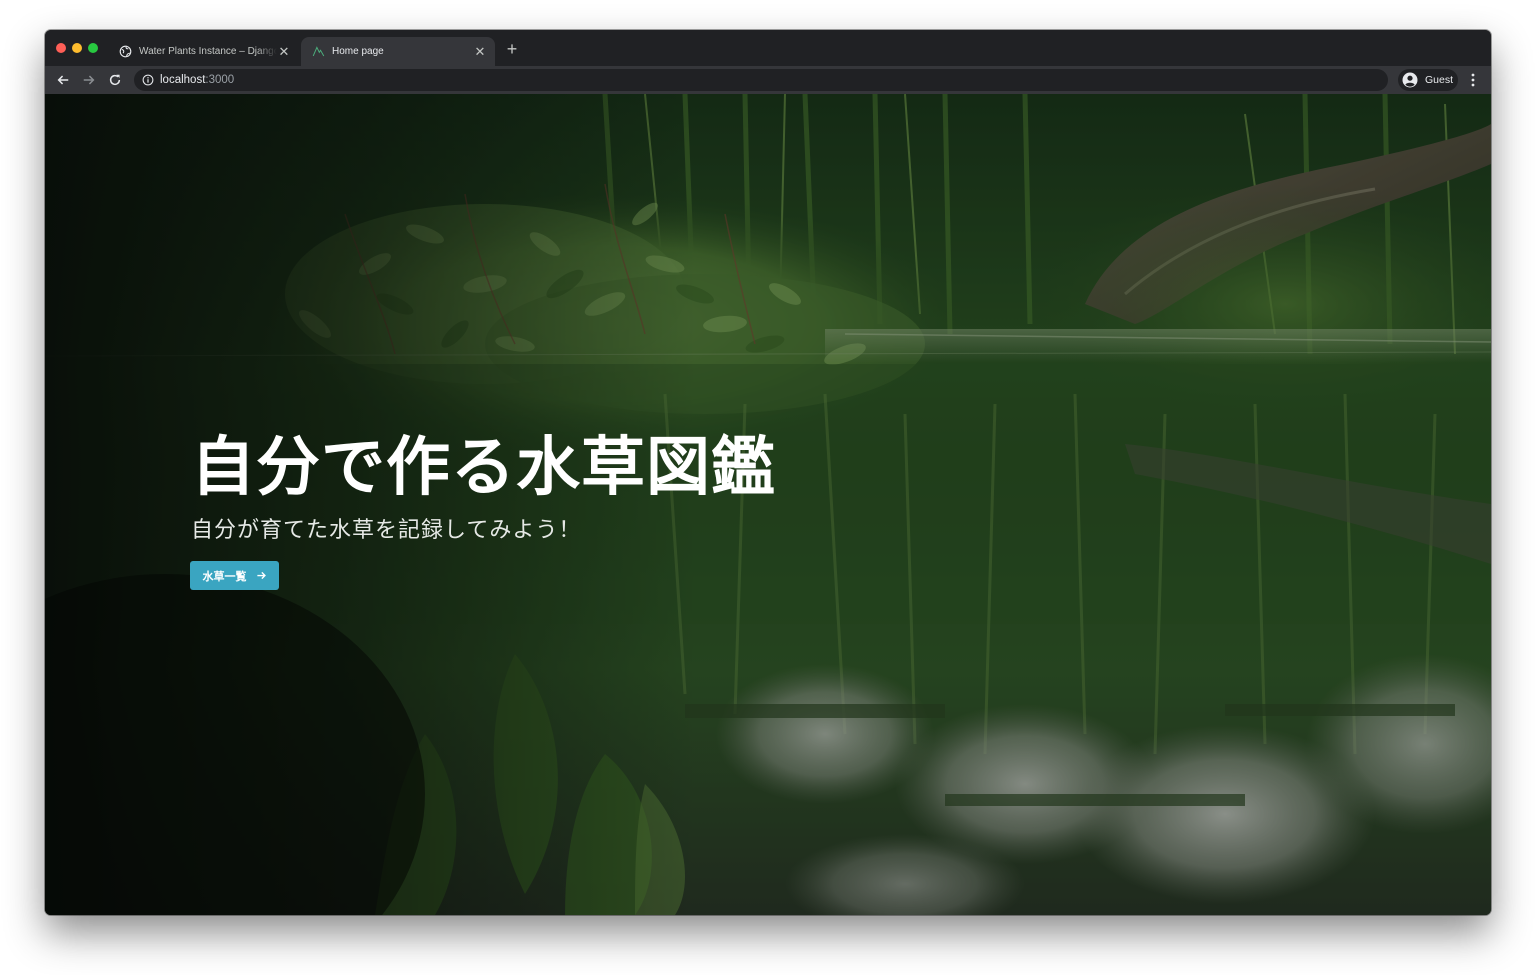 The height and width of the screenshot is (975, 1536). I want to click on hero-subtitle: 自分が育てた水草を記録してみよう！, so click(386, 530).